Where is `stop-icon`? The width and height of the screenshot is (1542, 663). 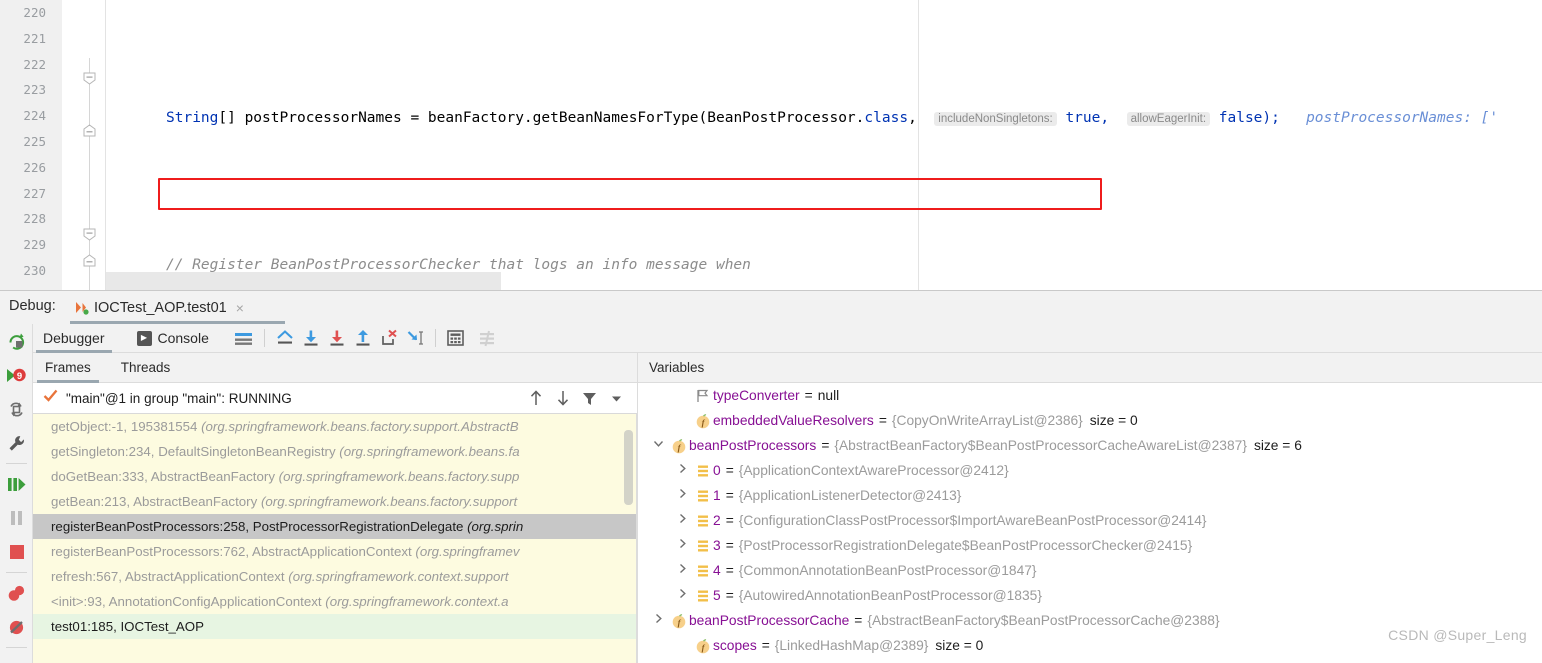 stop-icon is located at coordinates (16, 552).